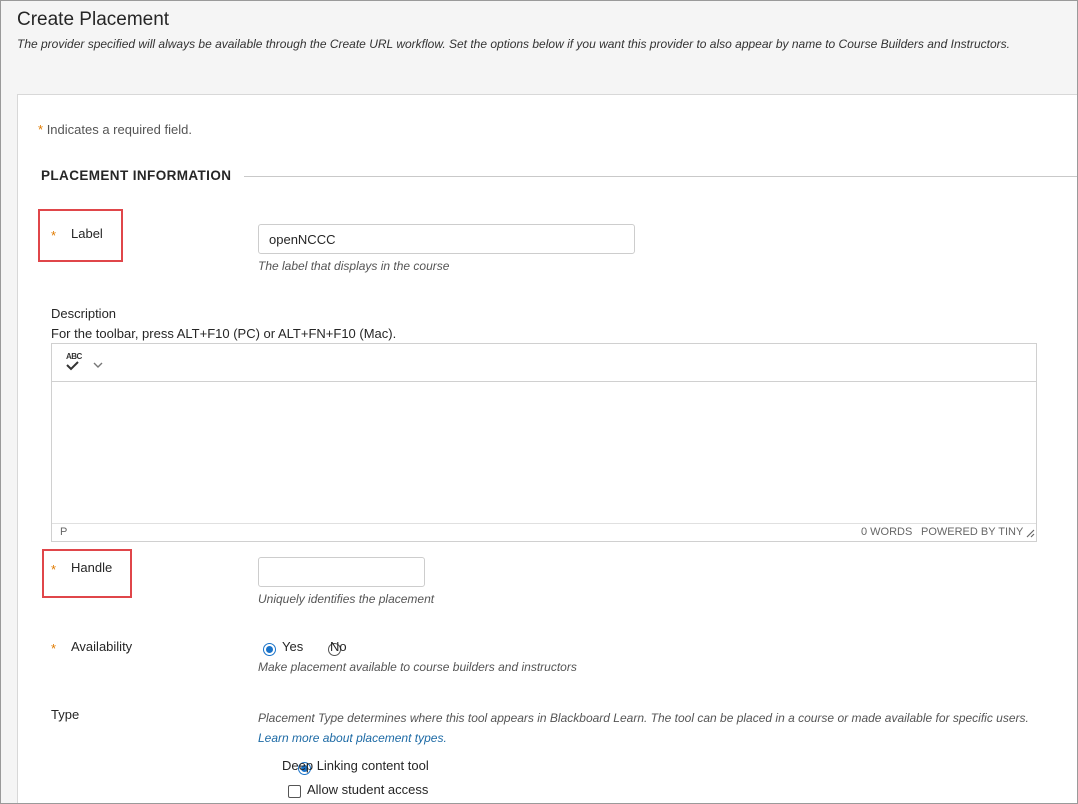 The height and width of the screenshot is (804, 1078). What do you see at coordinates (544, 363) in the screenshot?
I see `editor-toolbar: ABC` at bounding box center [544, 363].